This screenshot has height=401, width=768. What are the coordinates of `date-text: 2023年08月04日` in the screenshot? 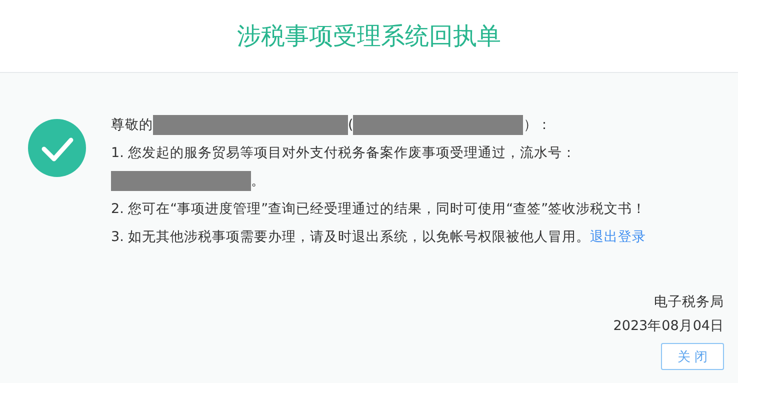 It's located at (668, 326).